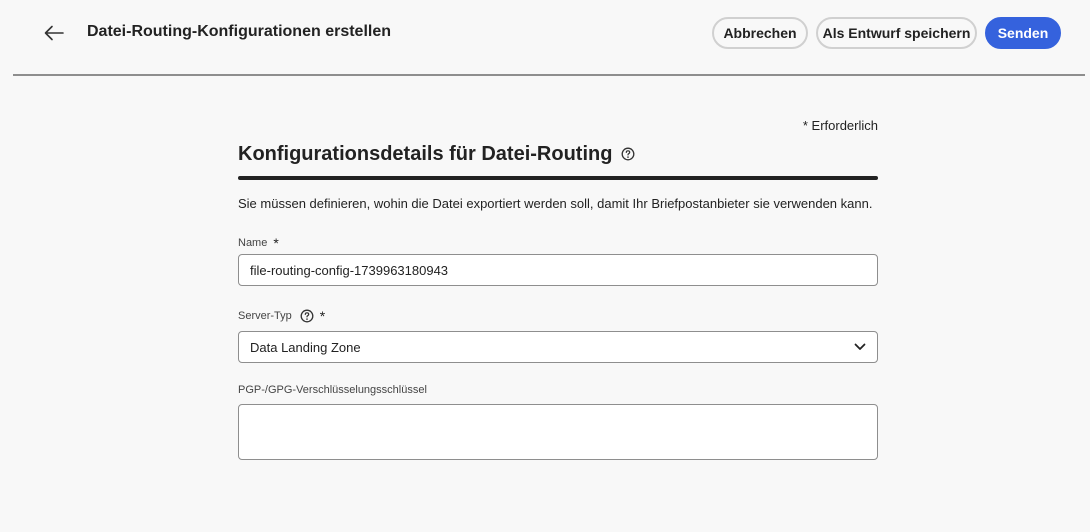  Describe the element at coordinates (253, 243) in the screenshot. I see `name-label-text: Name` at that location.